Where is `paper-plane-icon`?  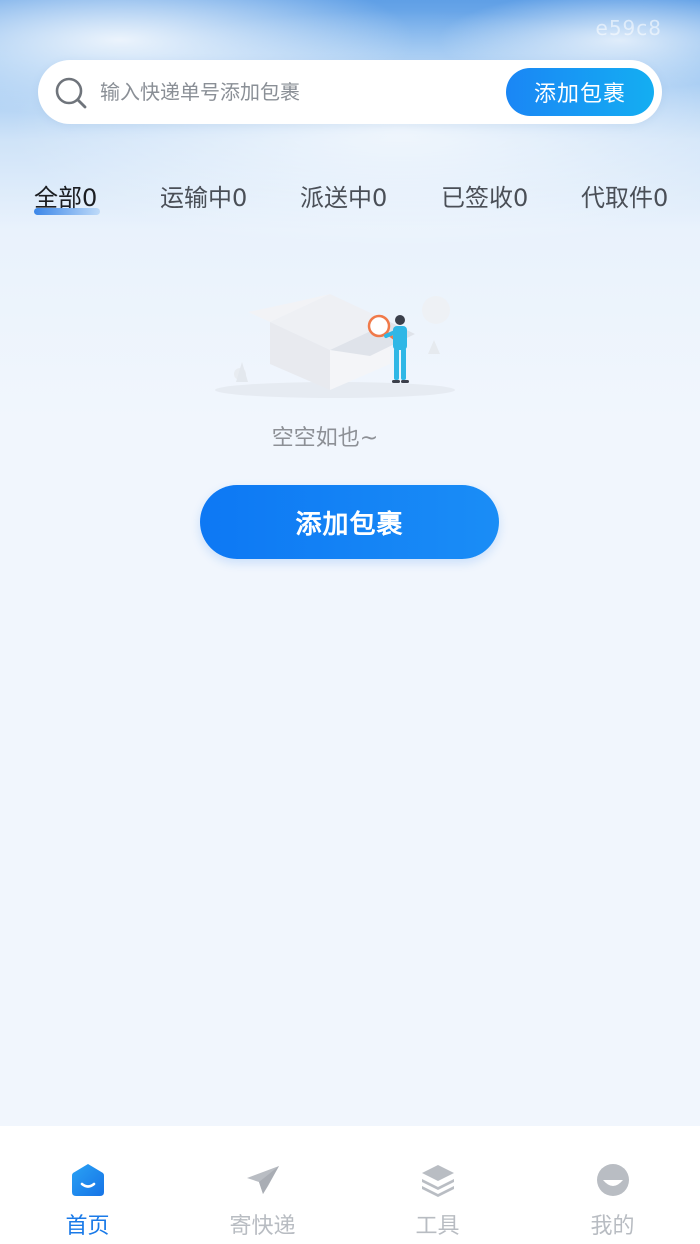
paper-plane-icon is located at coordinates (263, 1180).